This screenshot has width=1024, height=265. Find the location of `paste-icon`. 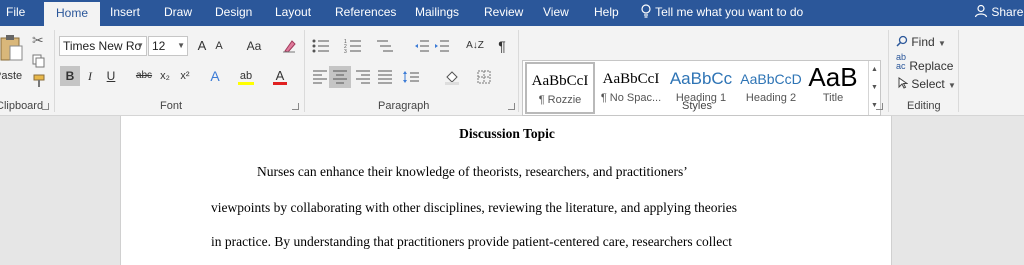

paste-icon is located at coordinates (12, 50).